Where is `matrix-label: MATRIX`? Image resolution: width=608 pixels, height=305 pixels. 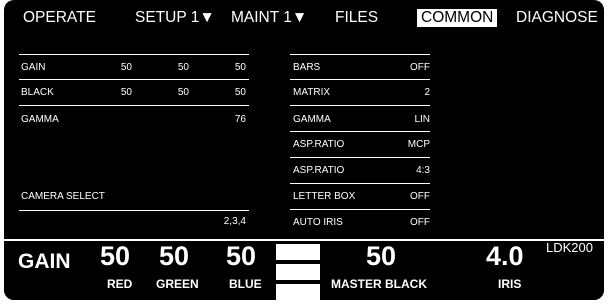 matrix-label: MATRIX is located at coordinates (312, 92).